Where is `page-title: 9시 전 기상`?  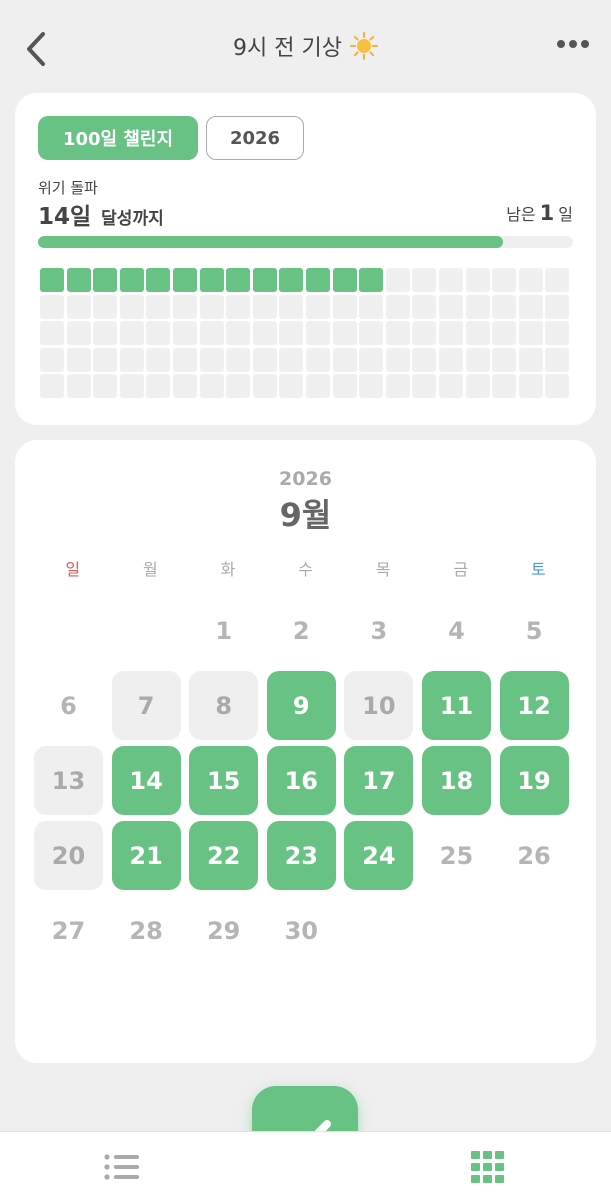 page-title: 9시 전 기상 is located at coordinates (305, 46).